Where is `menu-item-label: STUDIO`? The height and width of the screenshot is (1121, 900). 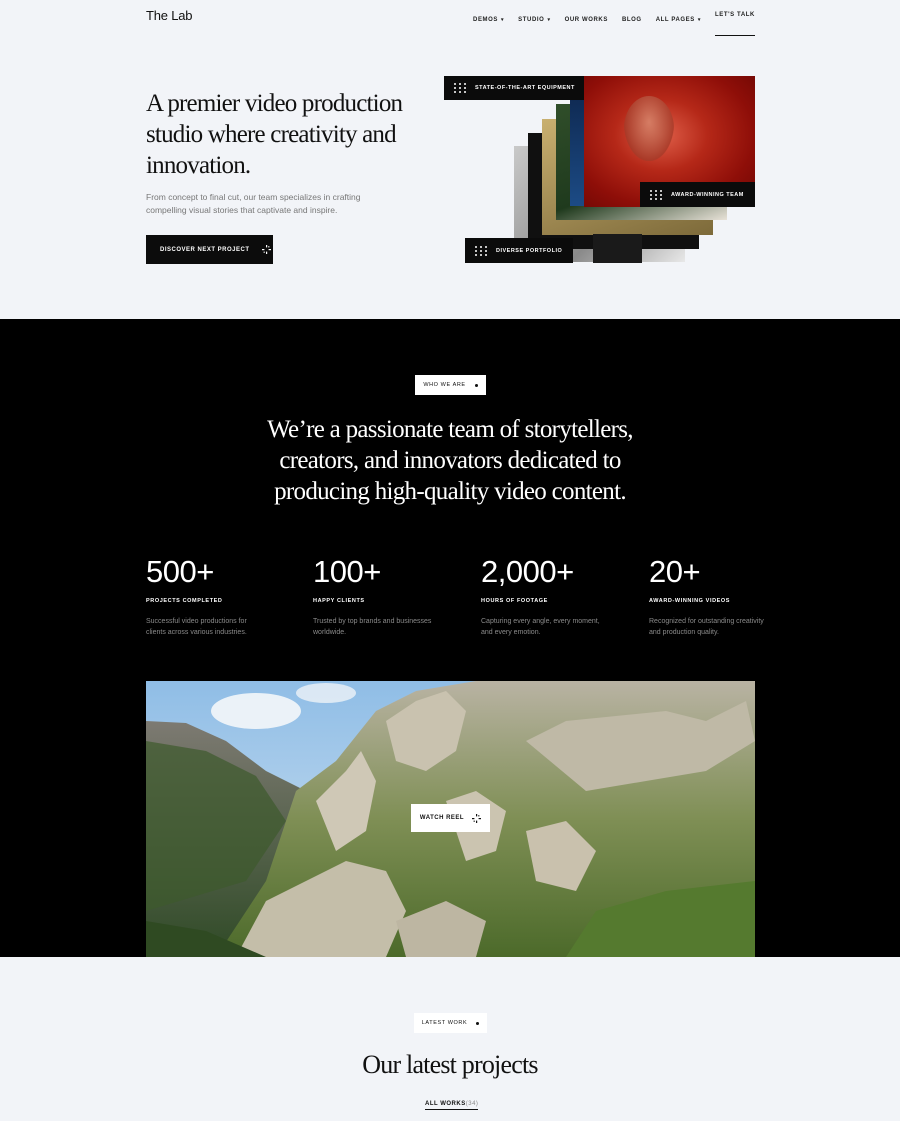 menu-item-label: STUDIO is located at coordinates (531, 20).